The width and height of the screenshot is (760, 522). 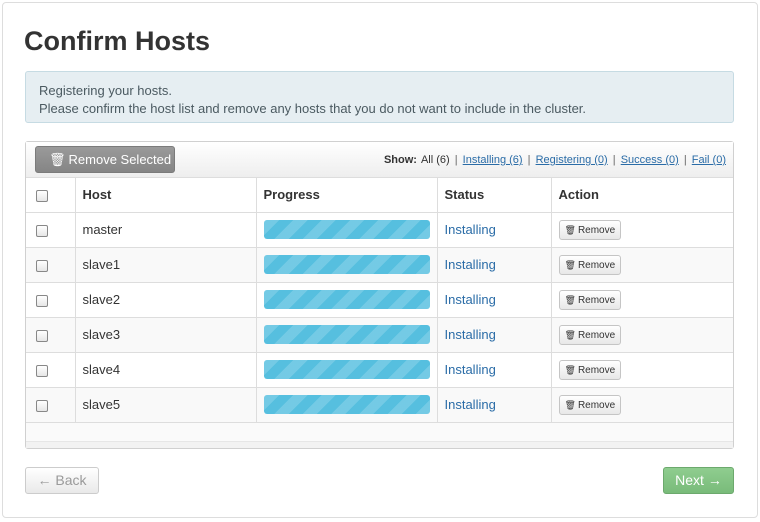 What do you see at coordinates (42, 195) in the screenshot?
I see `select-all-checkbox` at bounding box center [42, 195].